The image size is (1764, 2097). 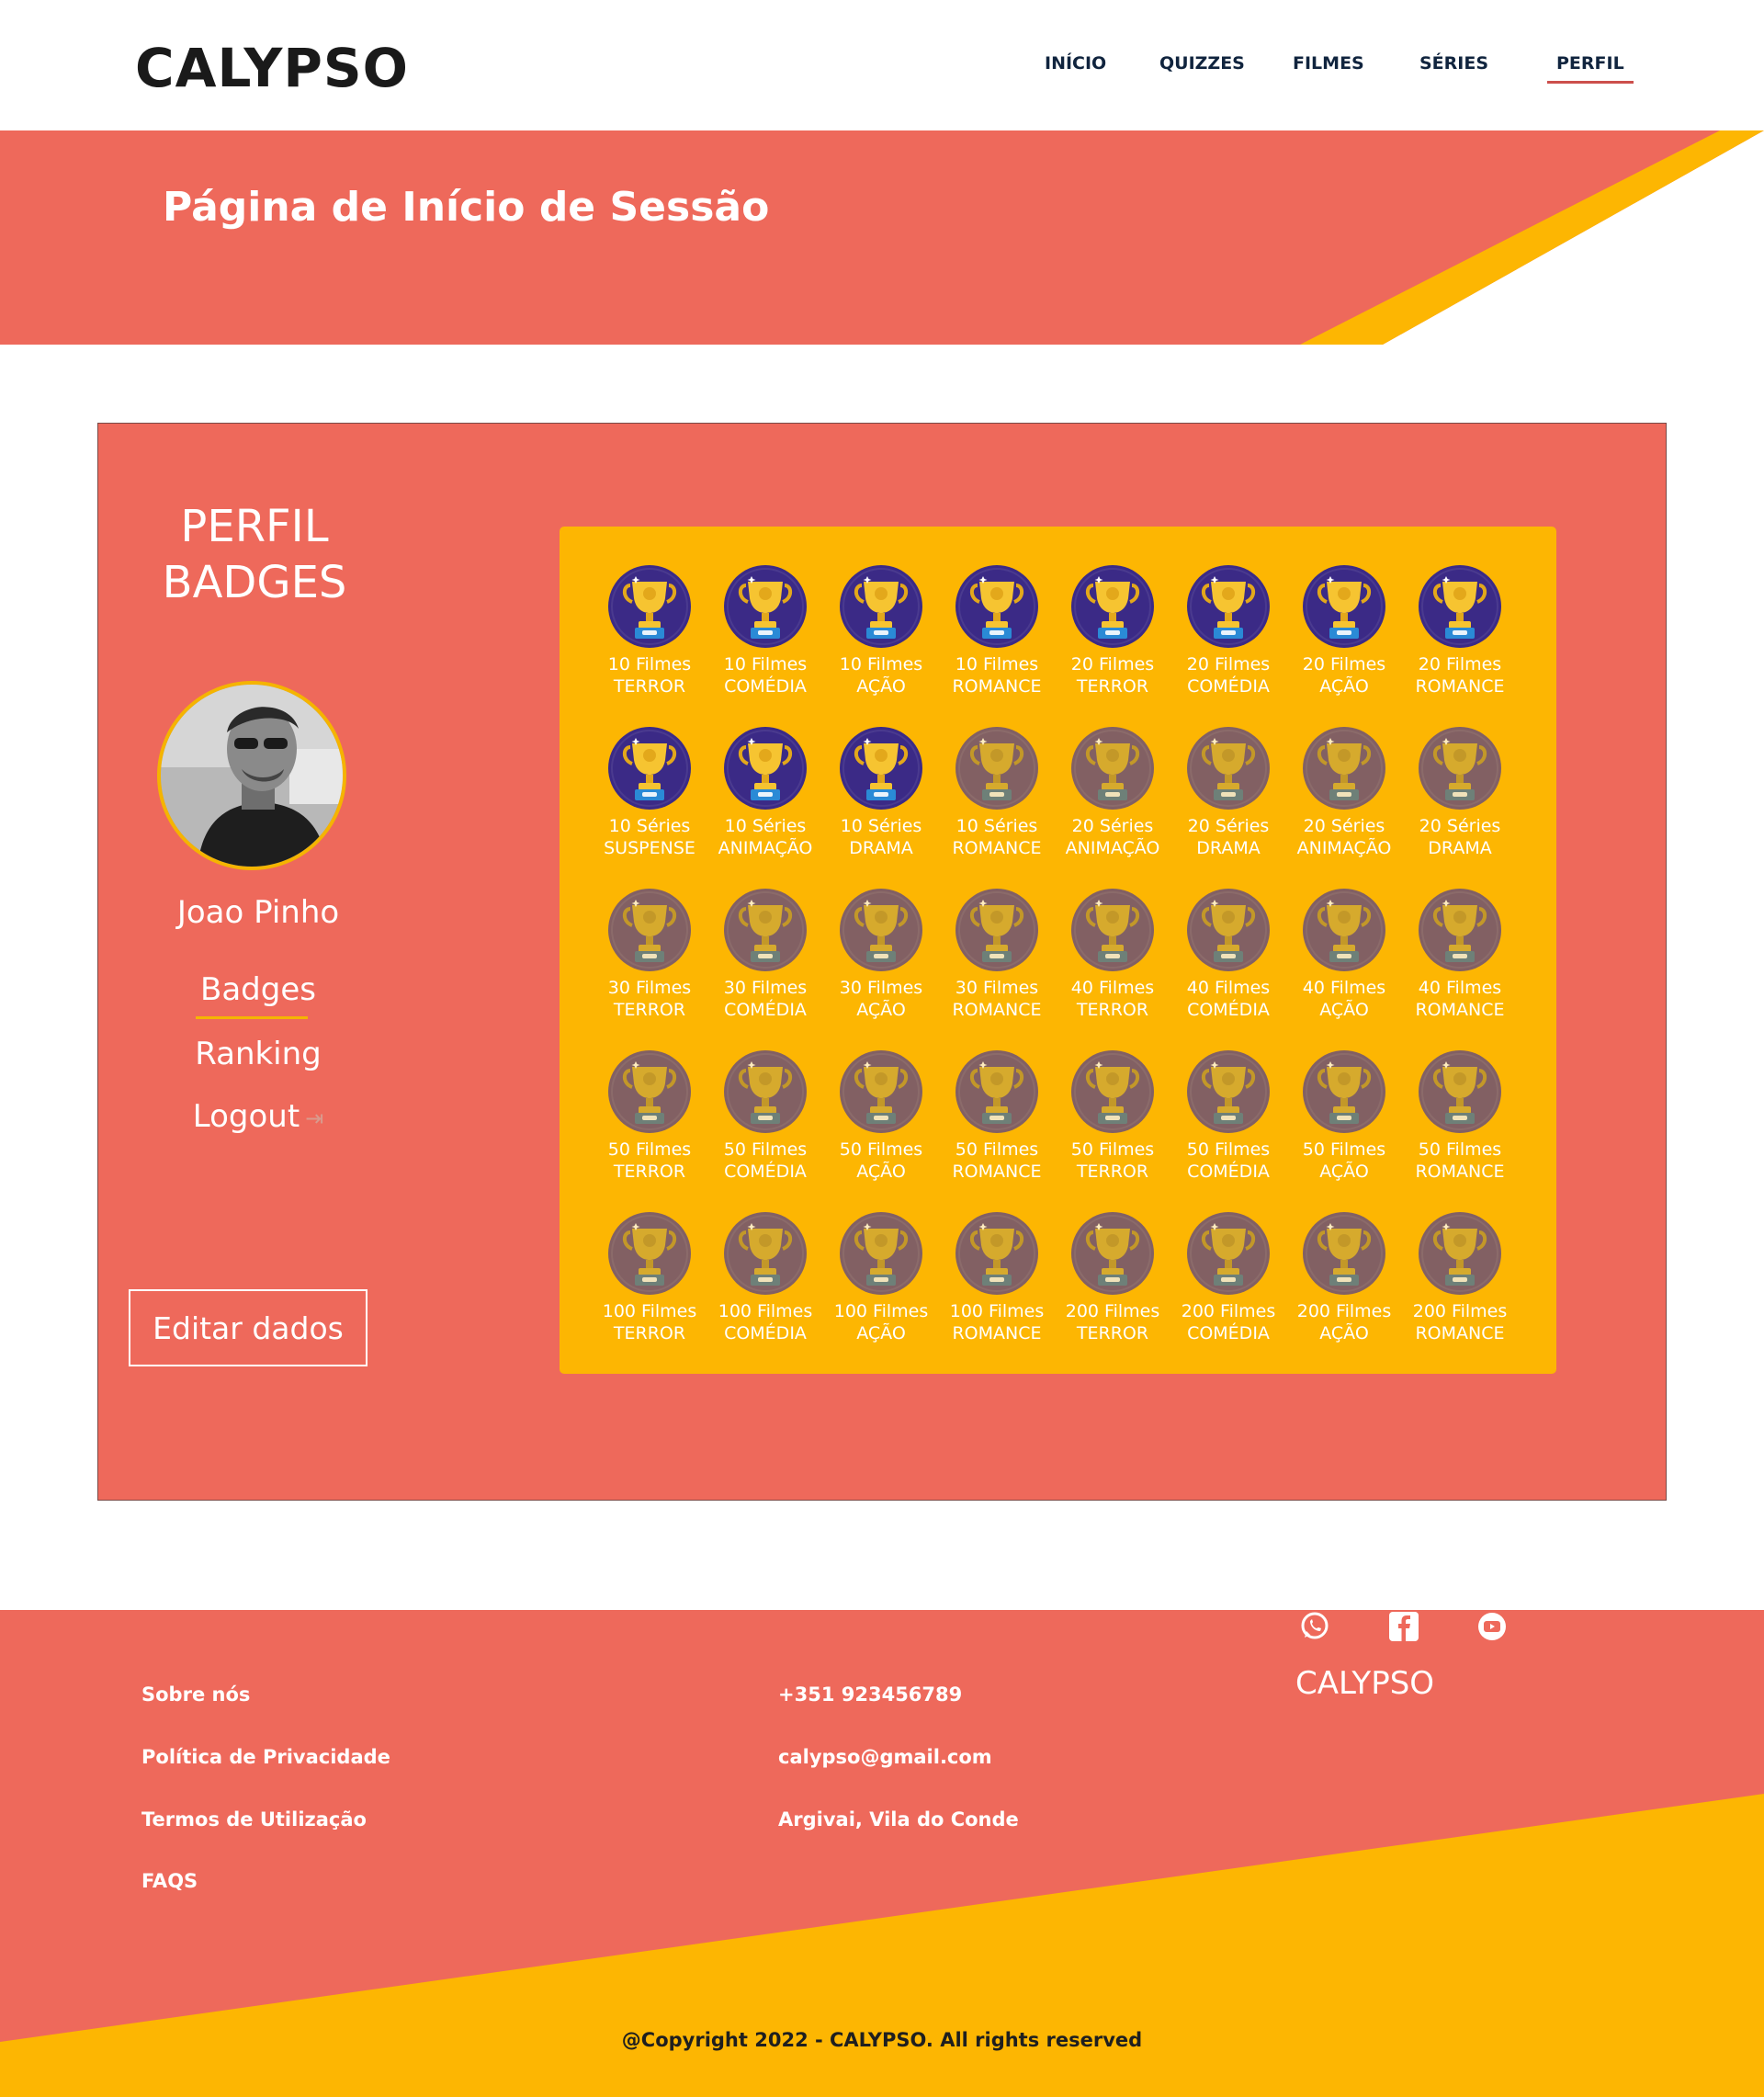 What do you see at coordinates (881, 1311) in the screenshot?
I see `badge-label-line1: 100 Filmes` at bounding box center [881, 1311].